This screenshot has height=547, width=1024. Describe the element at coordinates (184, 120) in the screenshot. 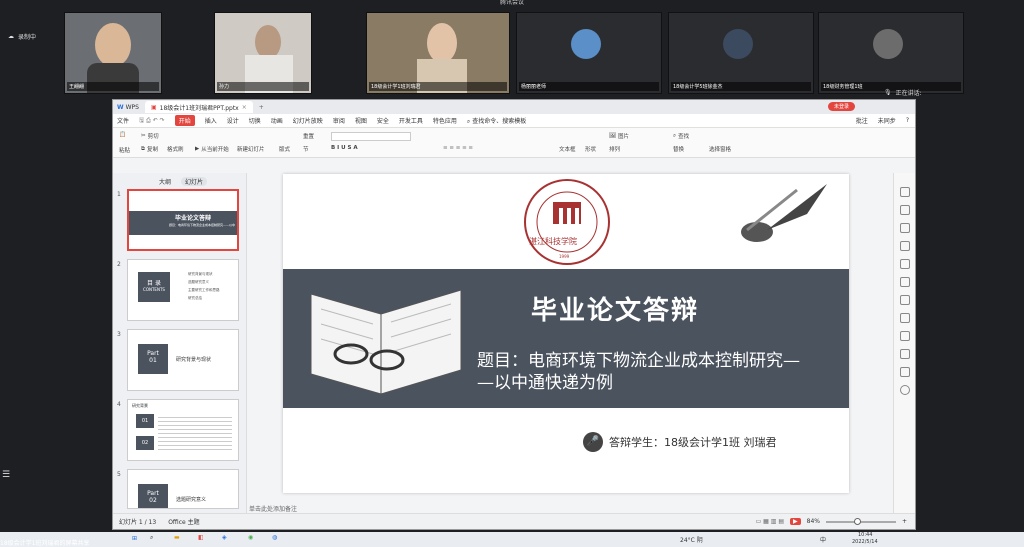

I see `menu-item-home: 开始` at that location.